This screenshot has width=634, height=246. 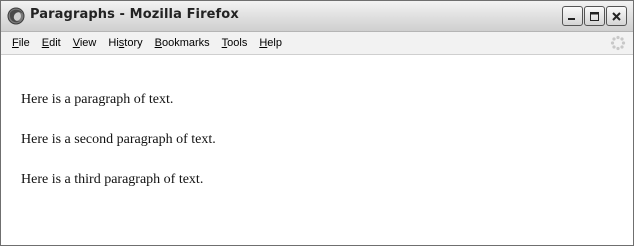 What do you see at coordinates (88, 43) in the screenshot?
I see `menu-label: iew` at bounding box center [88, 43].